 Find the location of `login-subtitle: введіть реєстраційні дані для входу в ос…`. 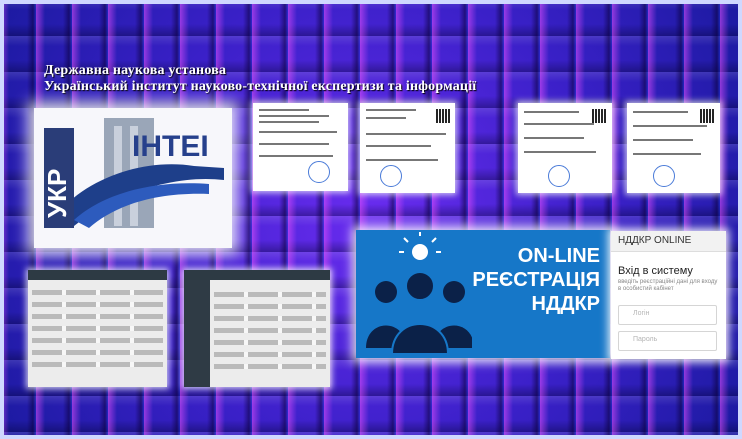

login-subtitle: введіть реєстраційні дані для входу в ос… is located at coordinates (668, 285).